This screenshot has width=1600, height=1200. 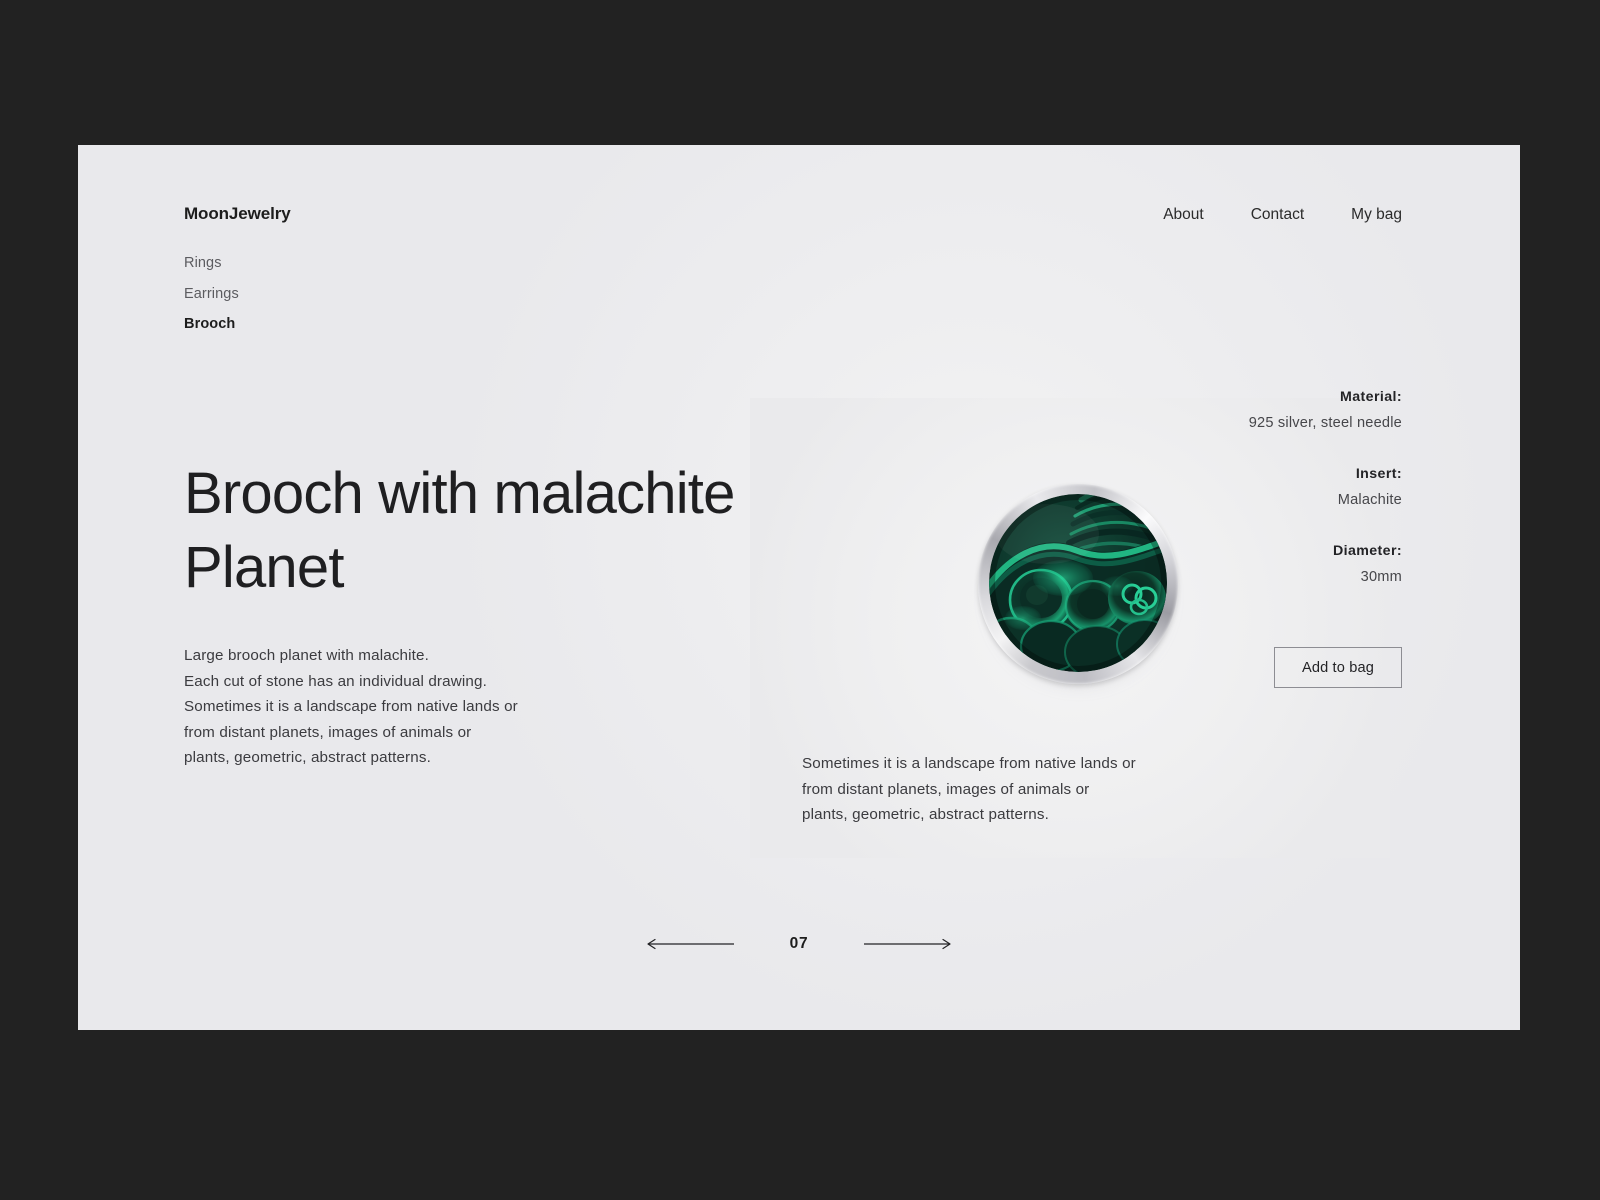 I want to click on pagination: 07, so click(x=799, y=944).